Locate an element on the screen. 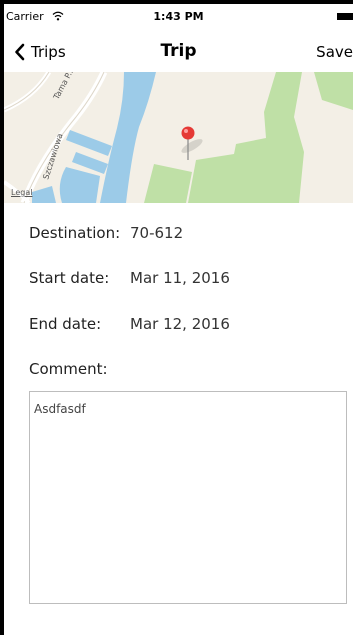 The height and width of the screenshot is (635, 353). end-date-row: End date: Mar 12, 2016 is located at coordinates (129, 324).